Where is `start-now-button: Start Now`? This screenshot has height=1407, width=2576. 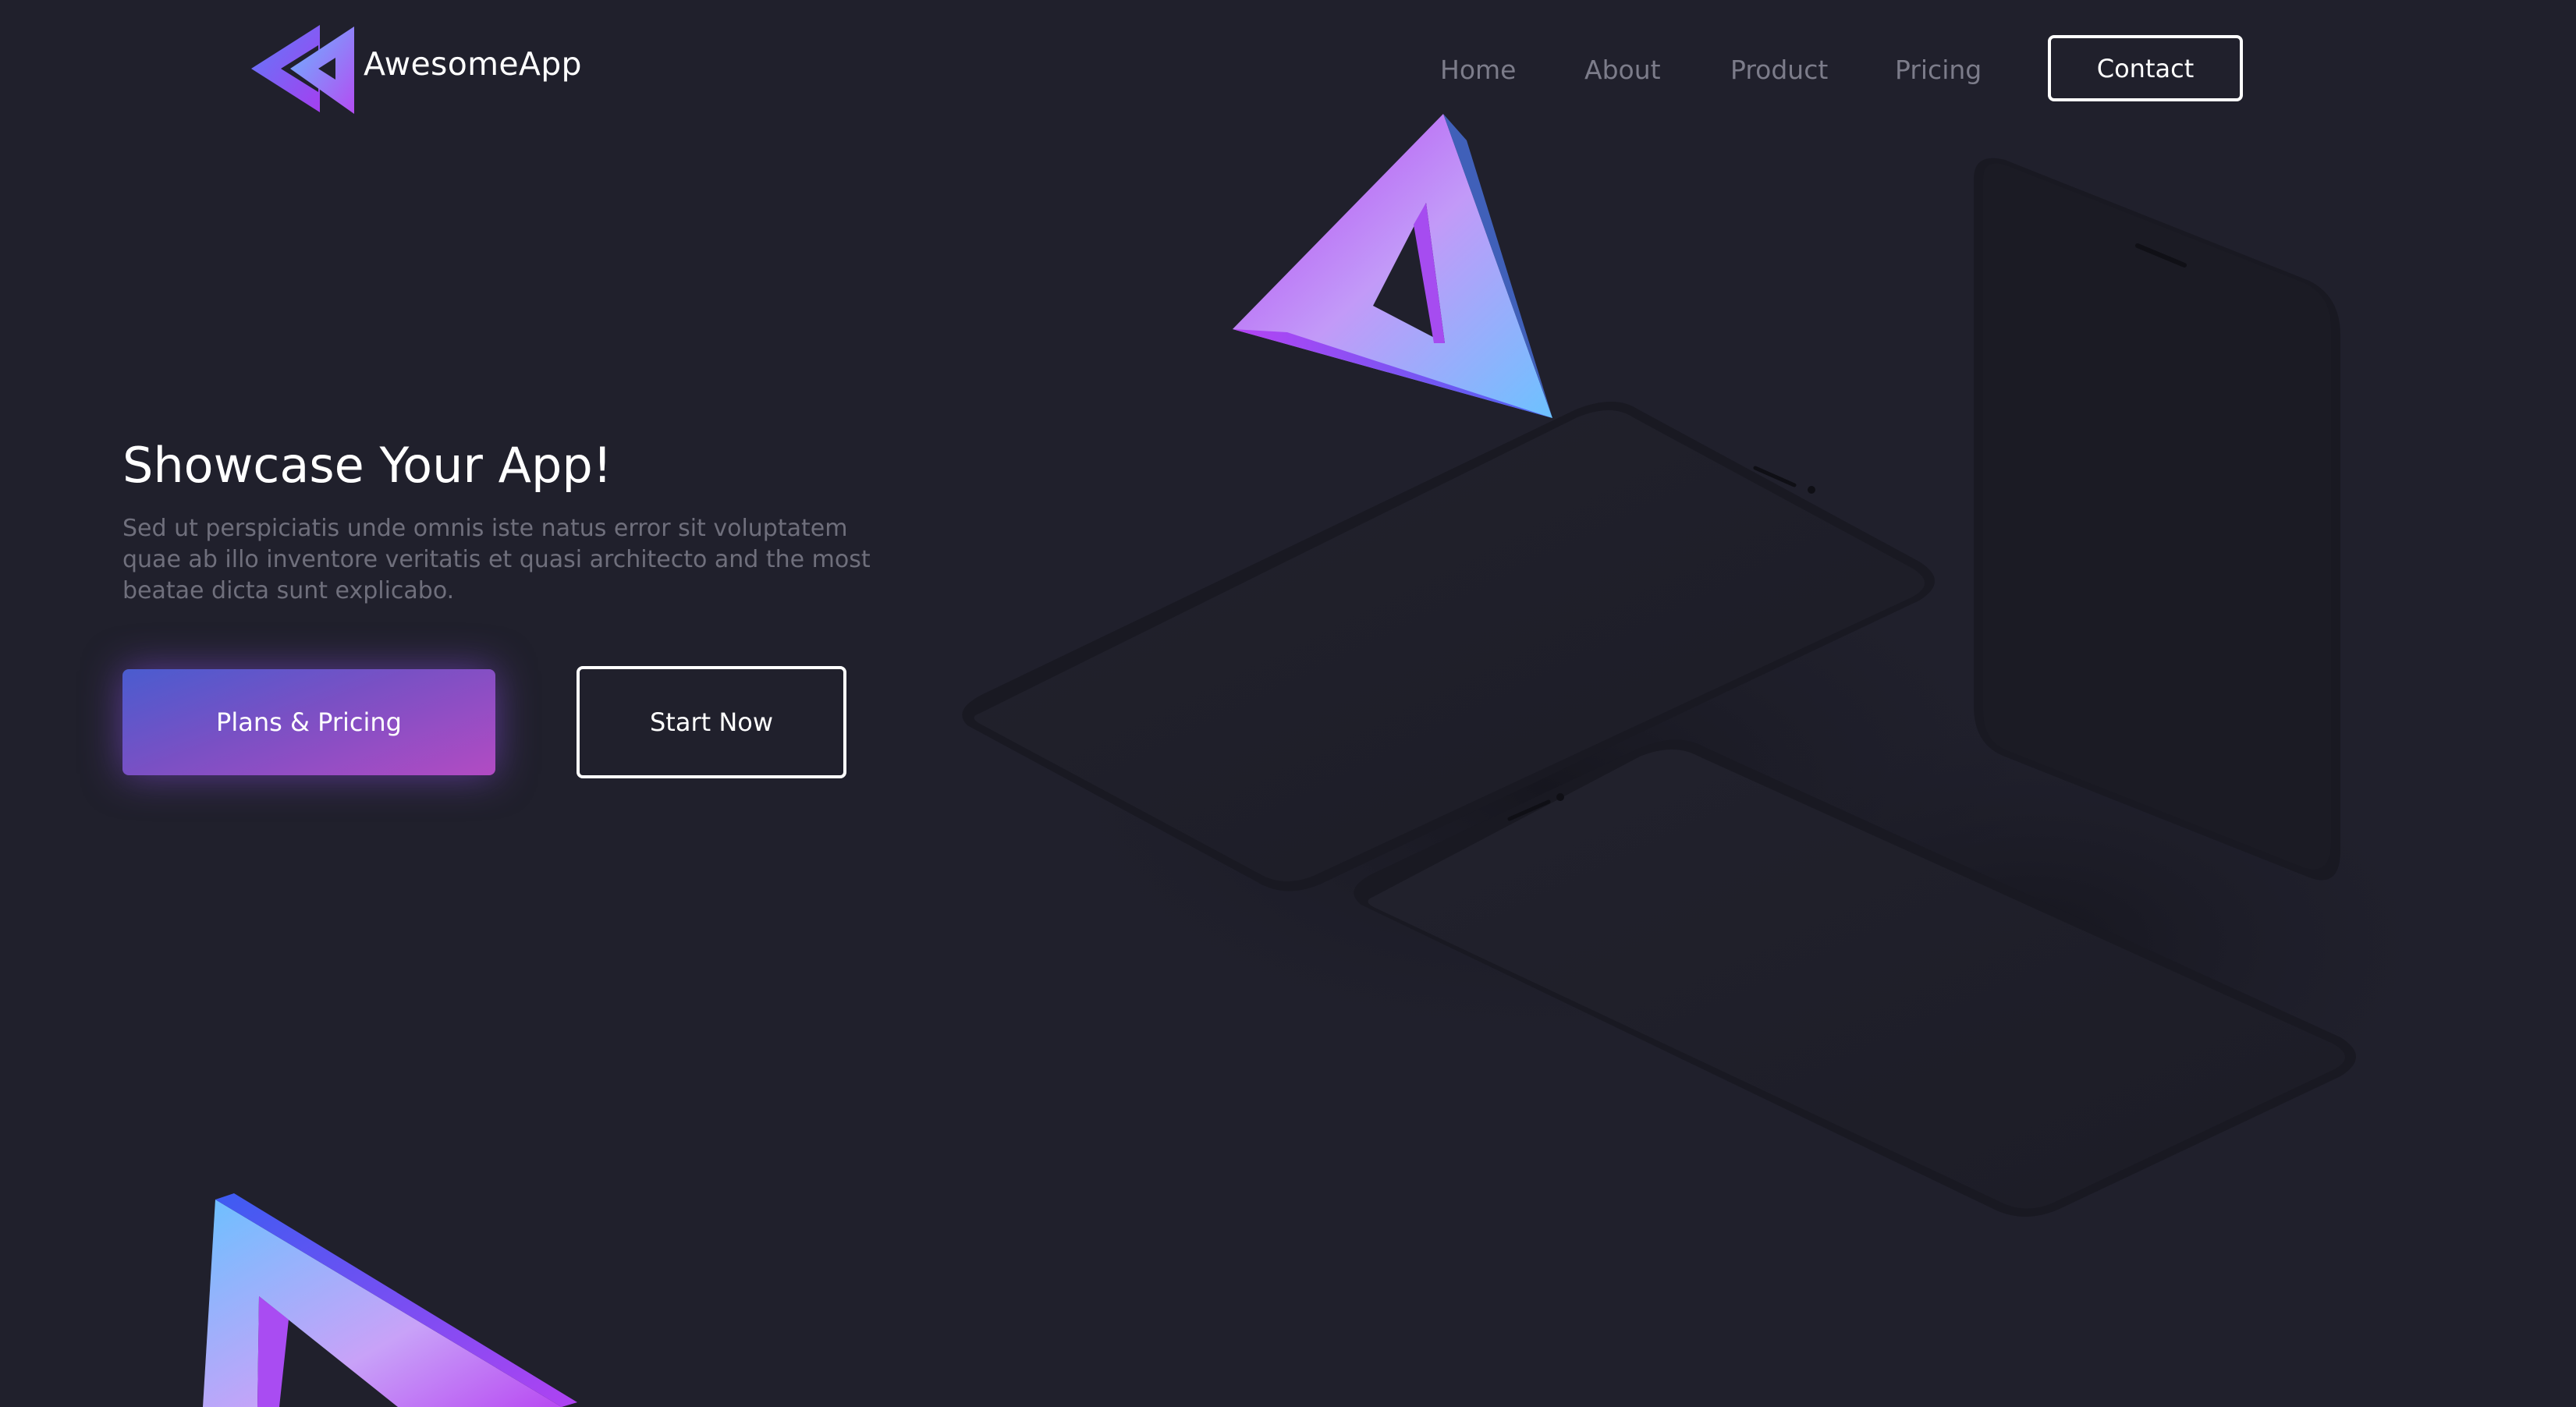 start-now-button: Start Now is located at coordinates (711, 722).